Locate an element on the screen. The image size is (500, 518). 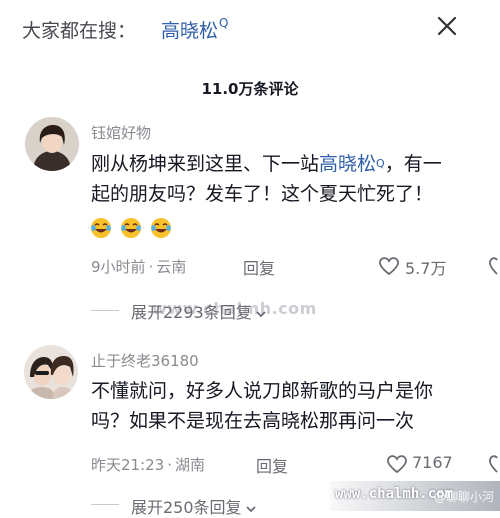
search-suggestion-link: 高晓松Q is located at coordinates (194, 29).